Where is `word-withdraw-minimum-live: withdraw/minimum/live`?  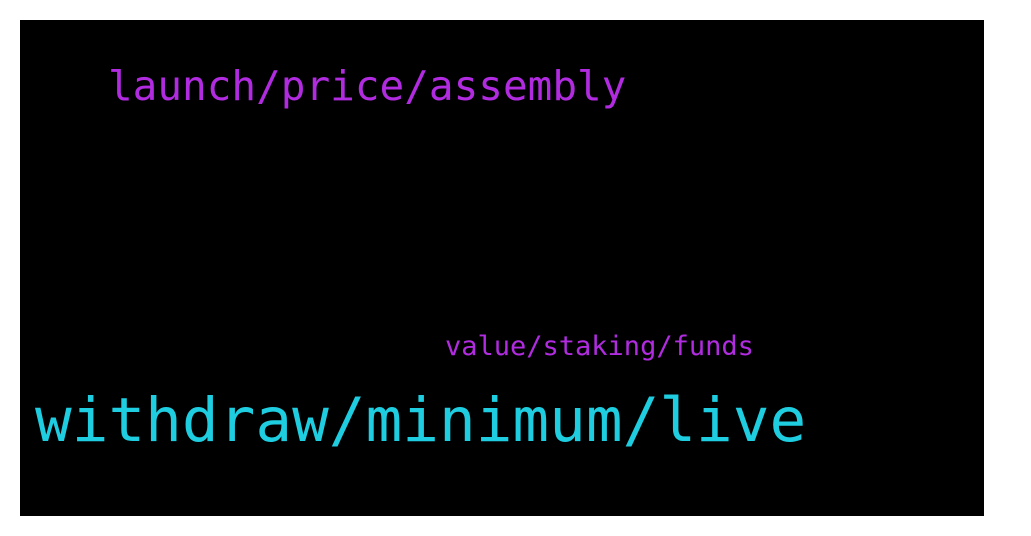 word-withdraw-minimum-live: withdraw/minimum/live is located at coordinates (421, 420).